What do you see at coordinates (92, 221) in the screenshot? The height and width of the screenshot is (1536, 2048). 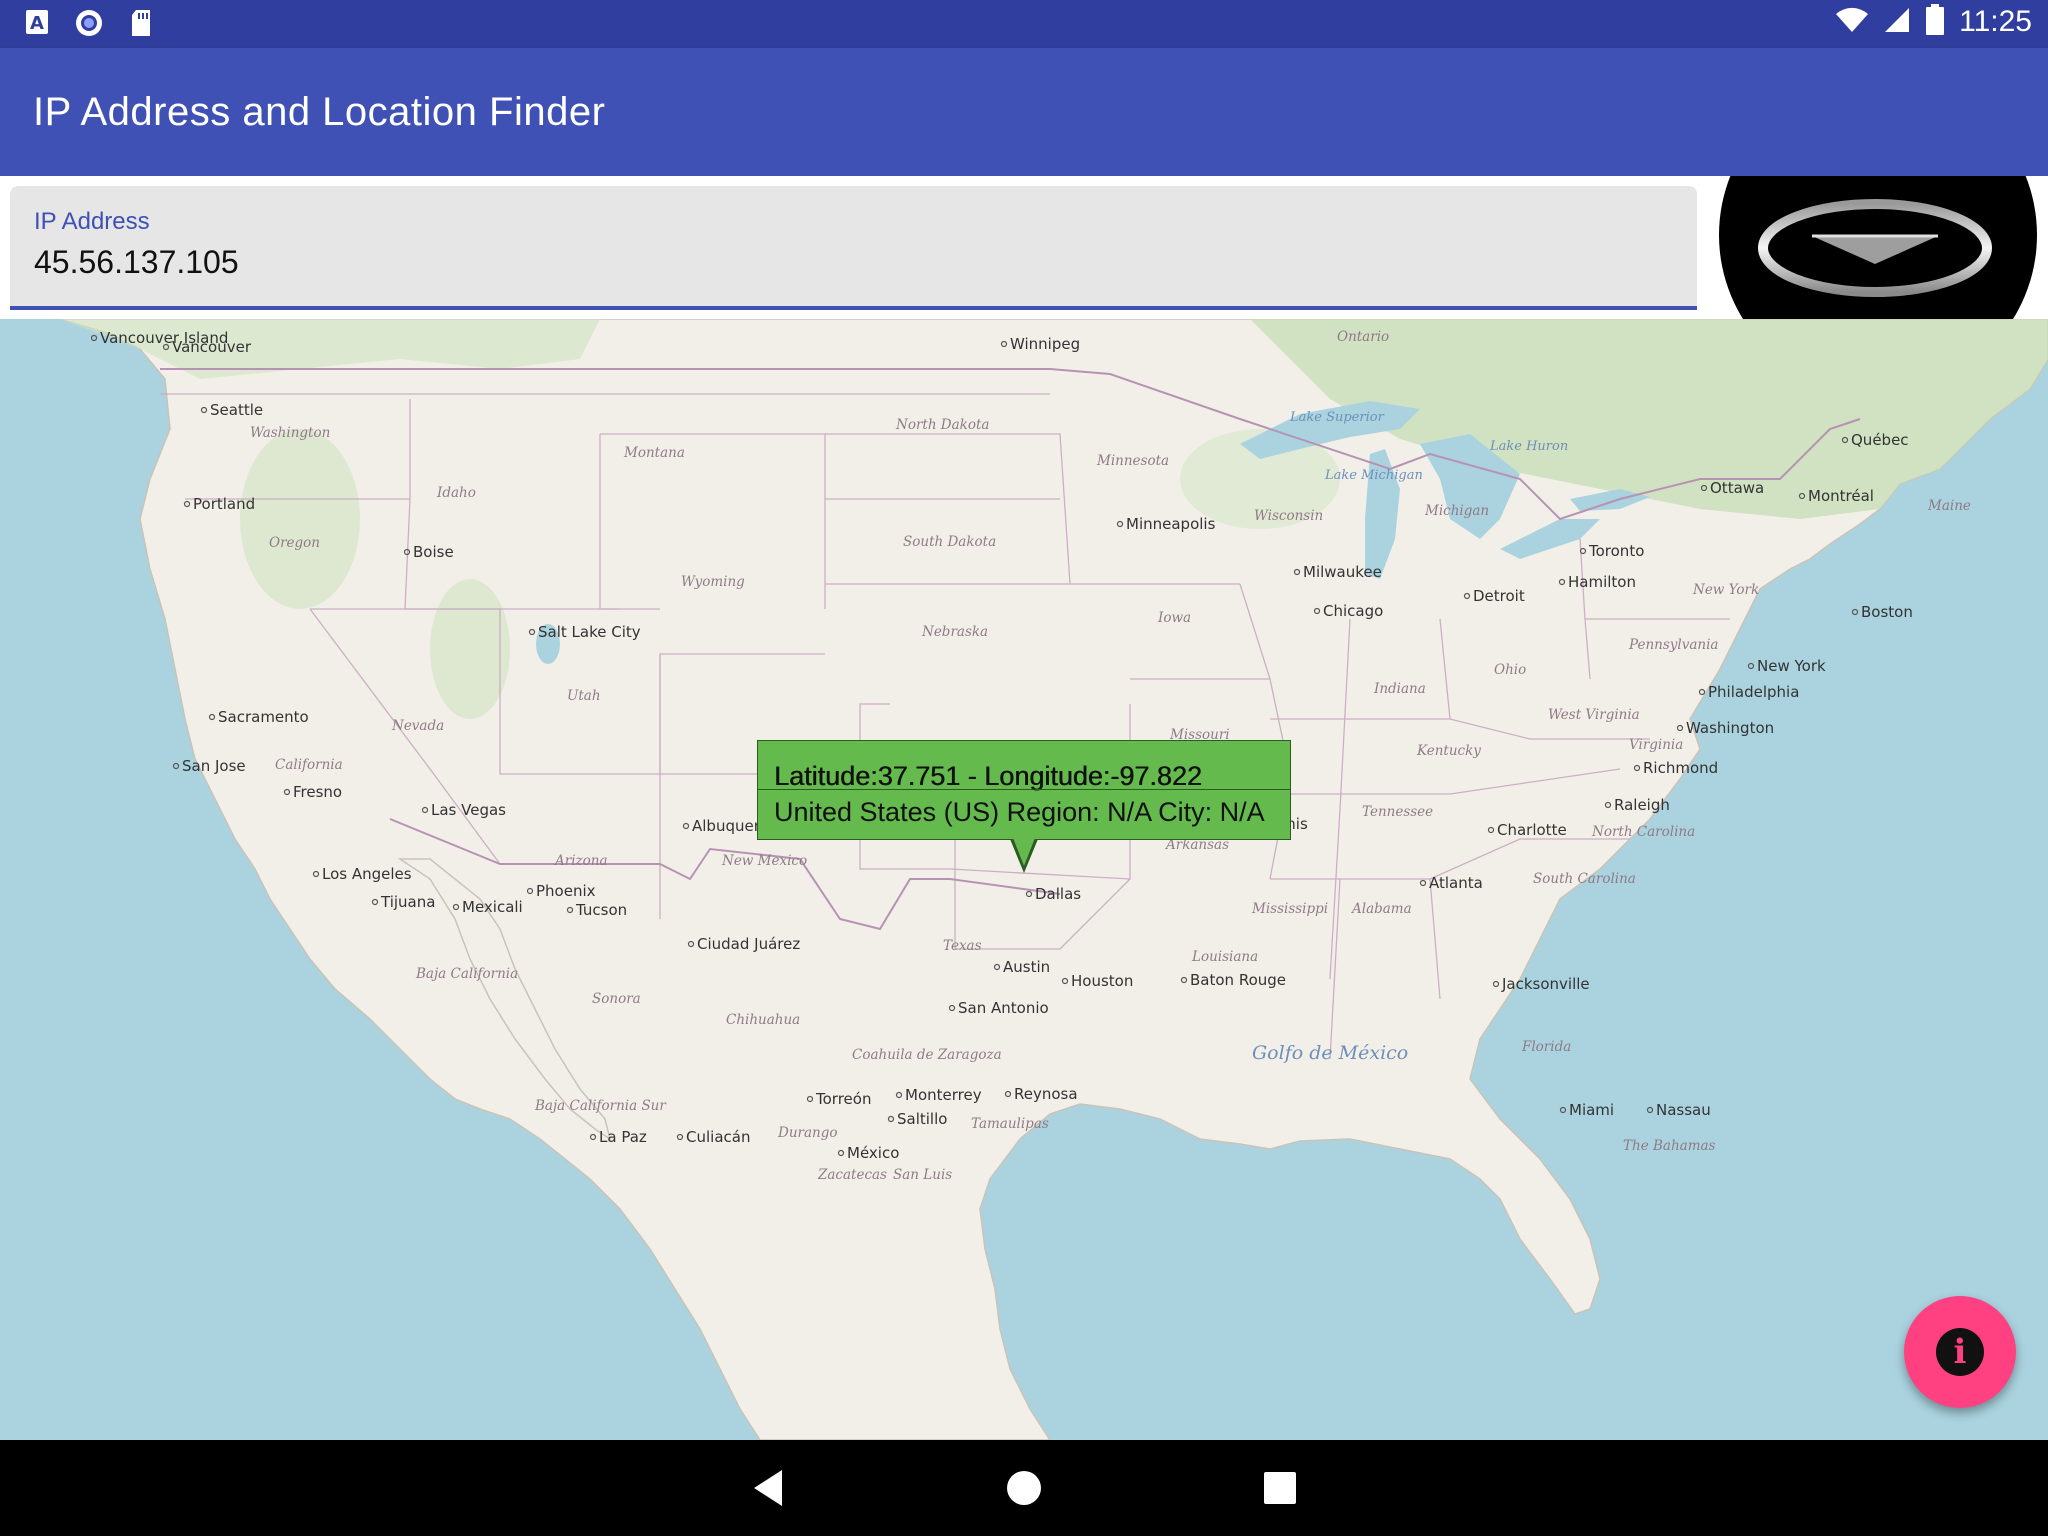 I see `ip-address-label: IP Address` at bounding box center [92, 221].